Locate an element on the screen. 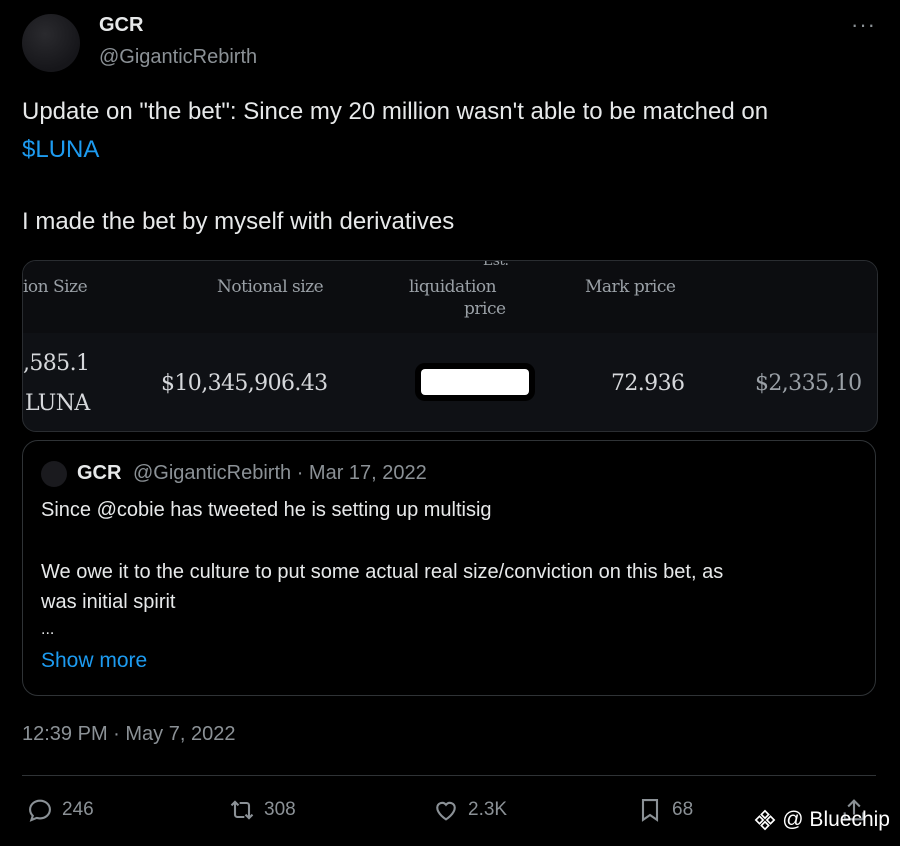  retweet-count: 308 is located at coordinates (280, 809).